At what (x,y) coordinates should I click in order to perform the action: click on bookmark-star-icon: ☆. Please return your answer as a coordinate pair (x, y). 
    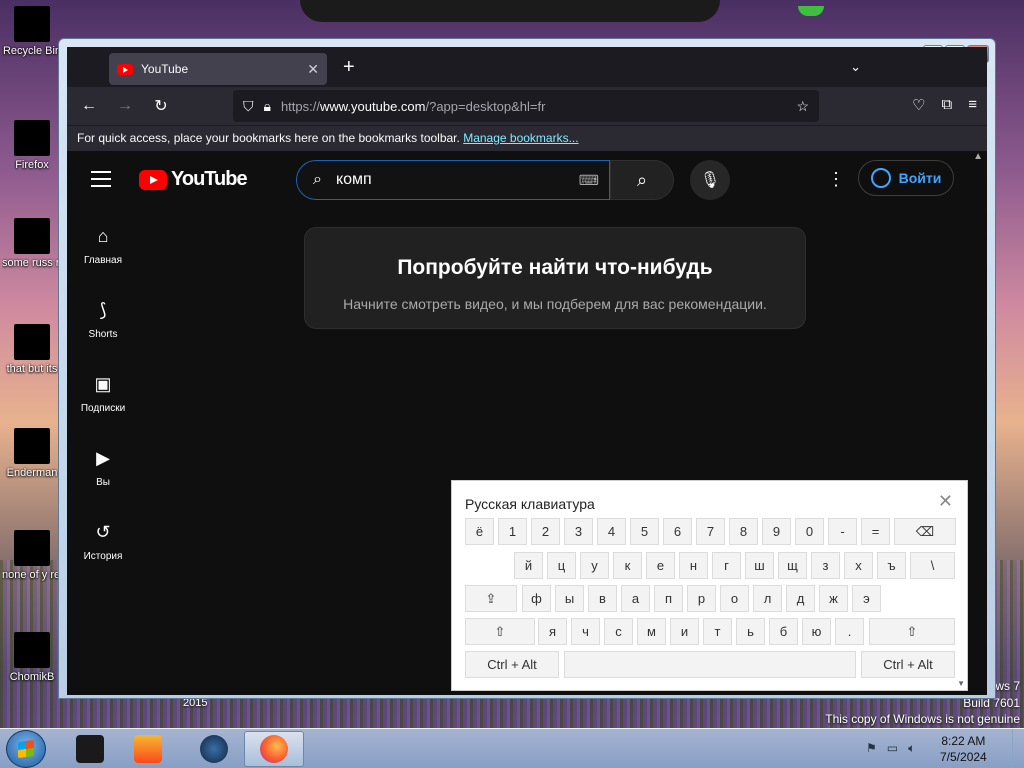
    Looking at the image, I should click on (802, 106).